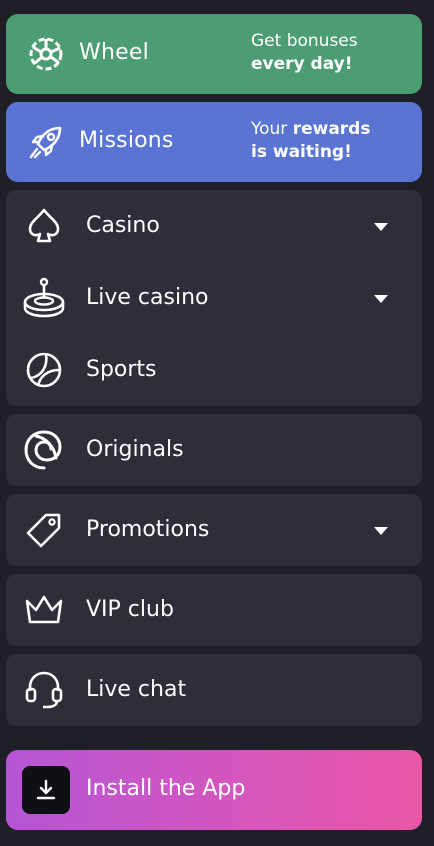 The height and width of the screenshot is (846, 434). What do you see at coordinates (123, 225) in the screenshot?
I see `menu-item-label: Casino` at bounding box center [123, 225].